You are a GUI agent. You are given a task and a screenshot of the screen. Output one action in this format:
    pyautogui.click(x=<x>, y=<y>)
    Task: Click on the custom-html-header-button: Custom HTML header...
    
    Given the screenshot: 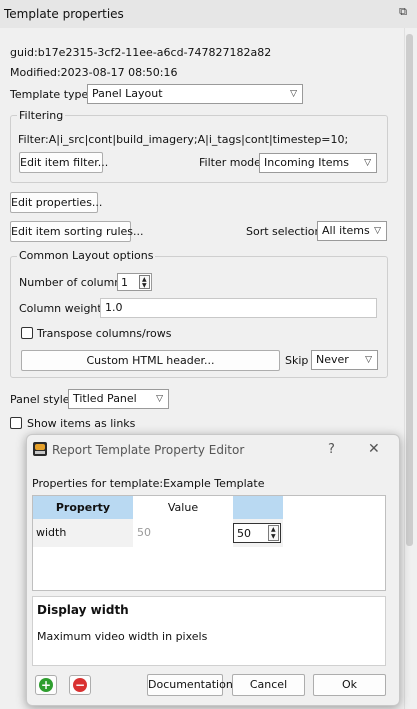 What is the action you would take?
    pyautogui.click(x=150, y=360)
    